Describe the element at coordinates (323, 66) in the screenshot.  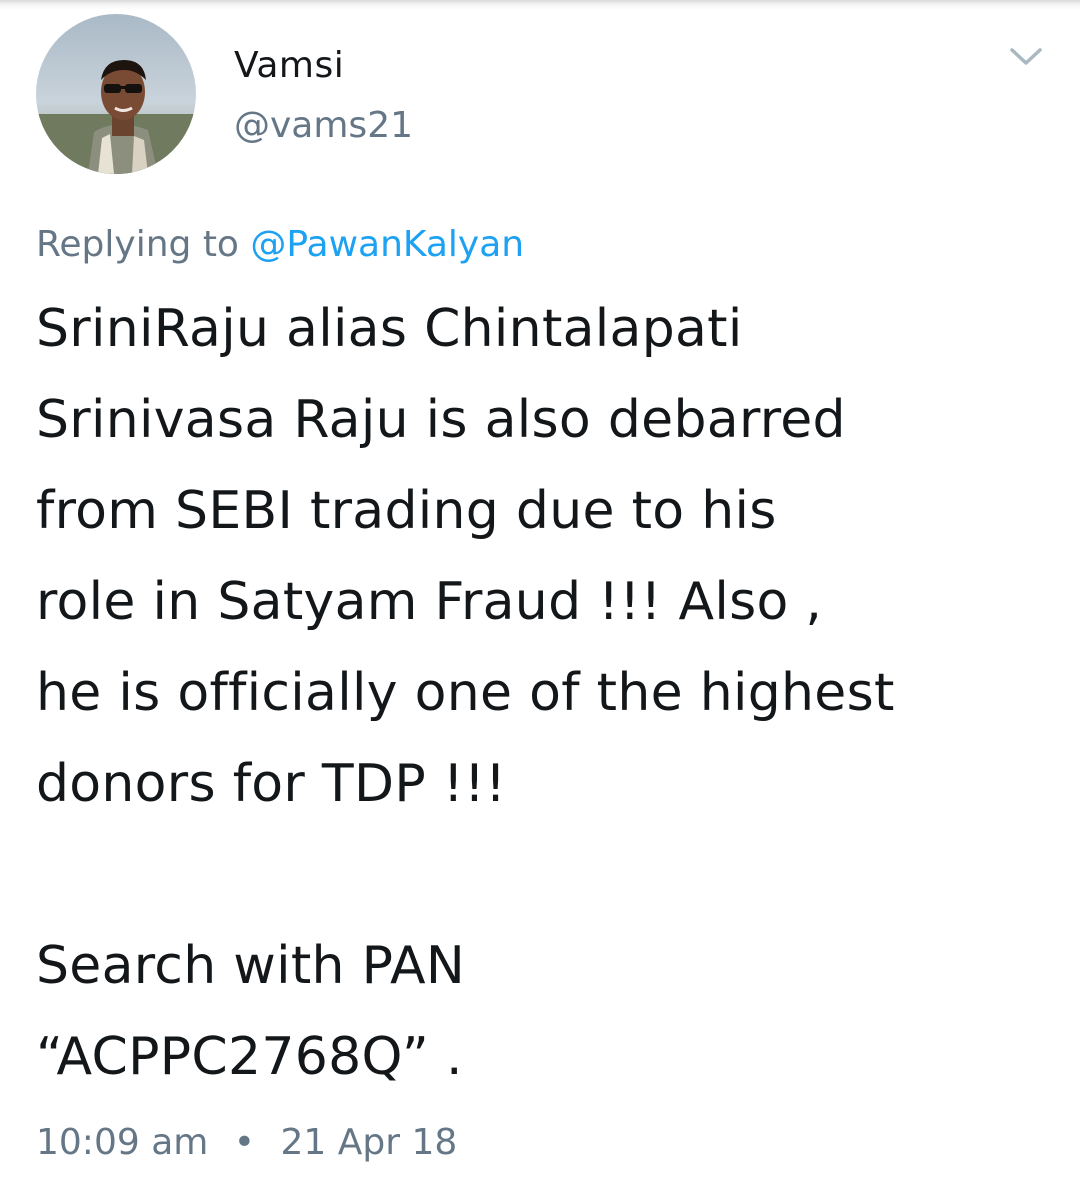
I see `display-name: Vamsi` at that location.